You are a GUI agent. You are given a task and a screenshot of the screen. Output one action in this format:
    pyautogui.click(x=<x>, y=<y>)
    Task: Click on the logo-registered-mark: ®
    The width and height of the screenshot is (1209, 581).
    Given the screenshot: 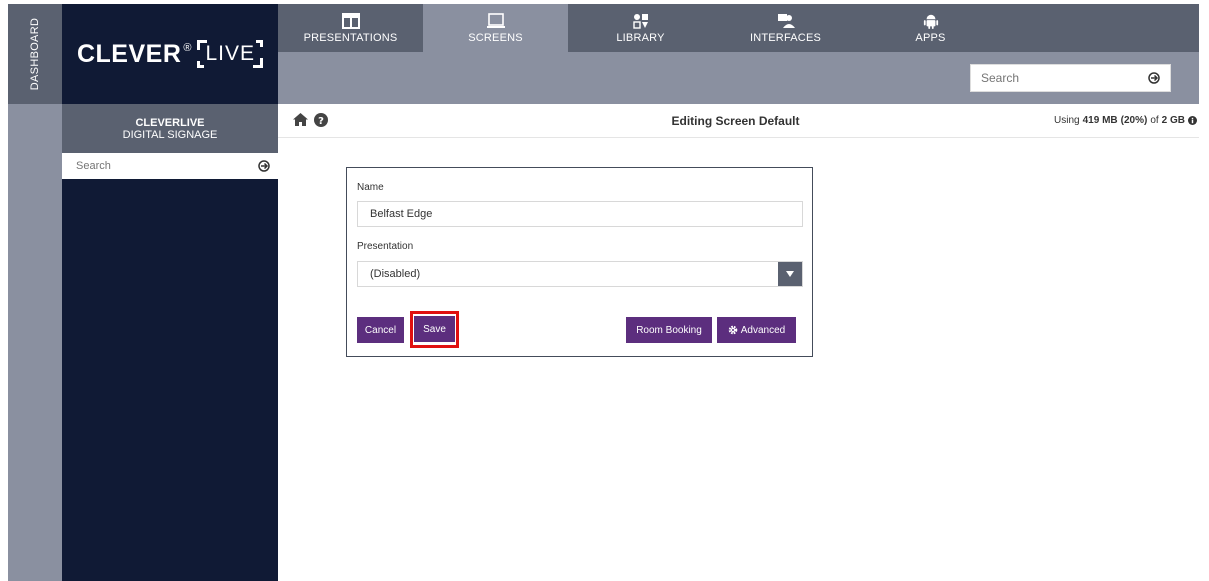 What is the action you would take?
    pyautogui.click(x=187, y=48)
    